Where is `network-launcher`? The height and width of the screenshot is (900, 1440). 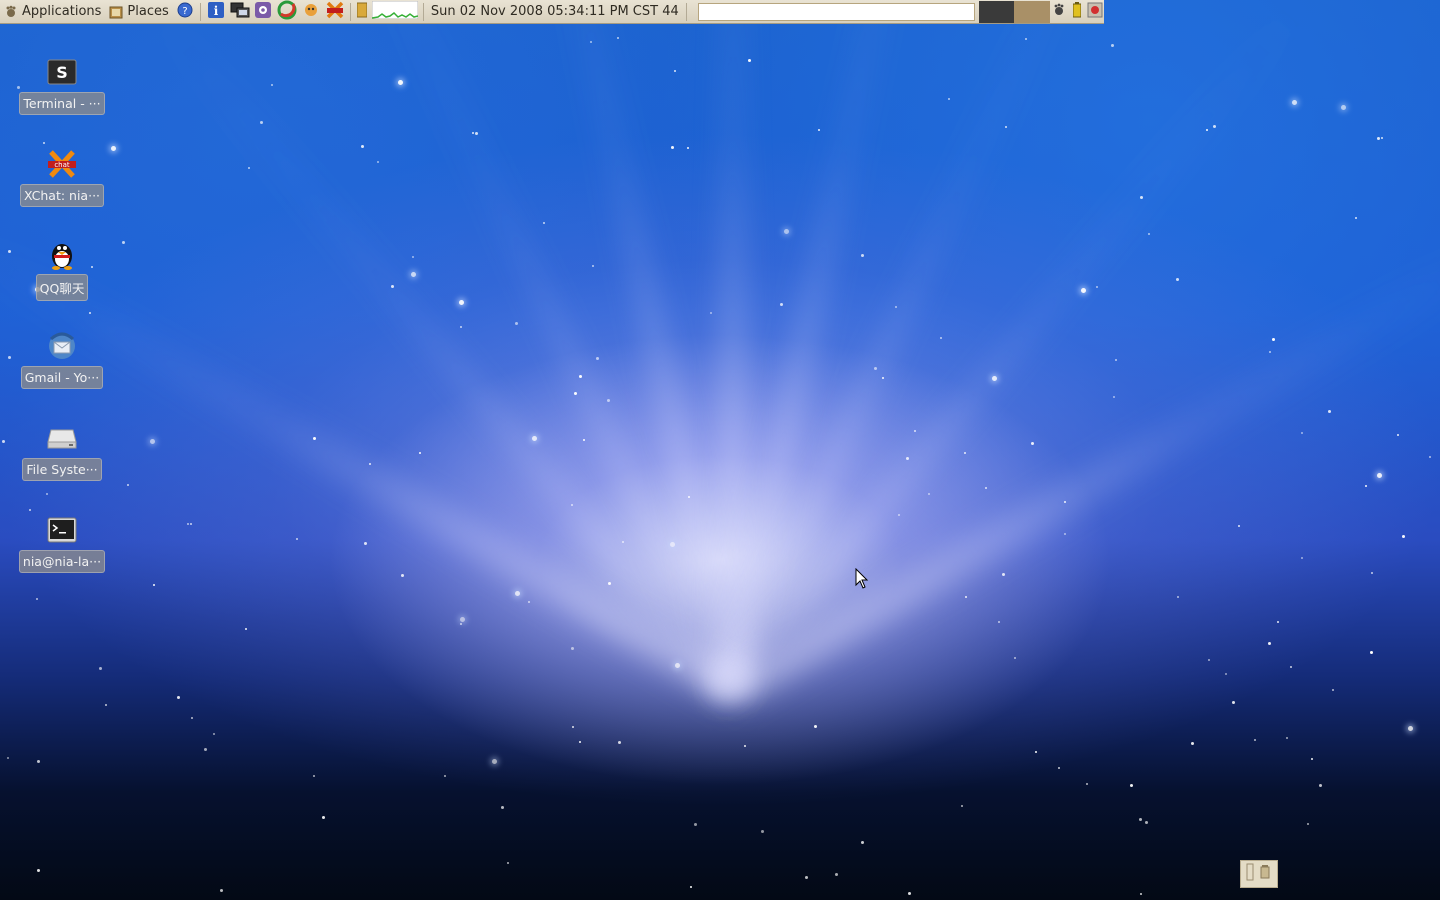
network-launcher is located at coordinates (240, 12).